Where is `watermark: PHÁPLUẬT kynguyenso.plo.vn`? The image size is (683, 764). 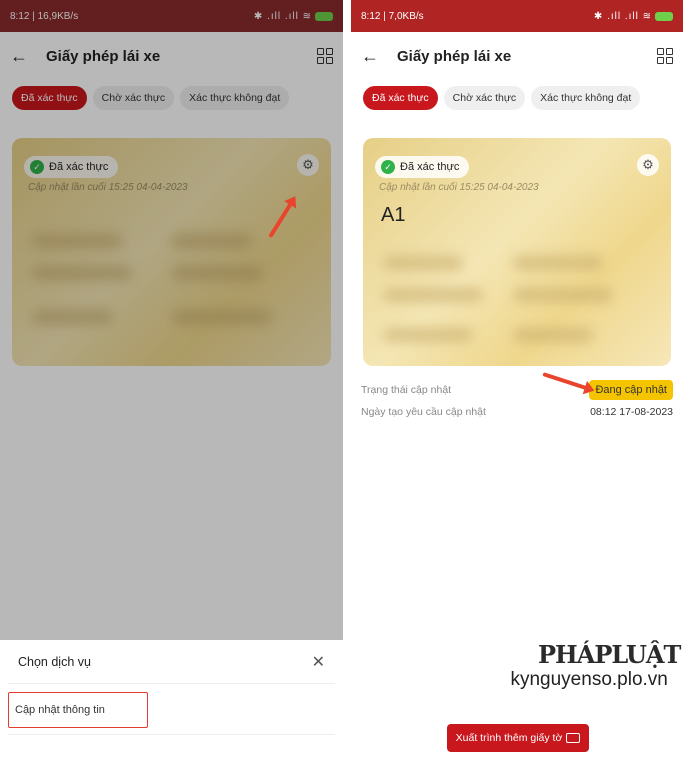 watermark: PHÁPLUẬT kynguyenso.plo.vn is located at coordinates (589, 665).